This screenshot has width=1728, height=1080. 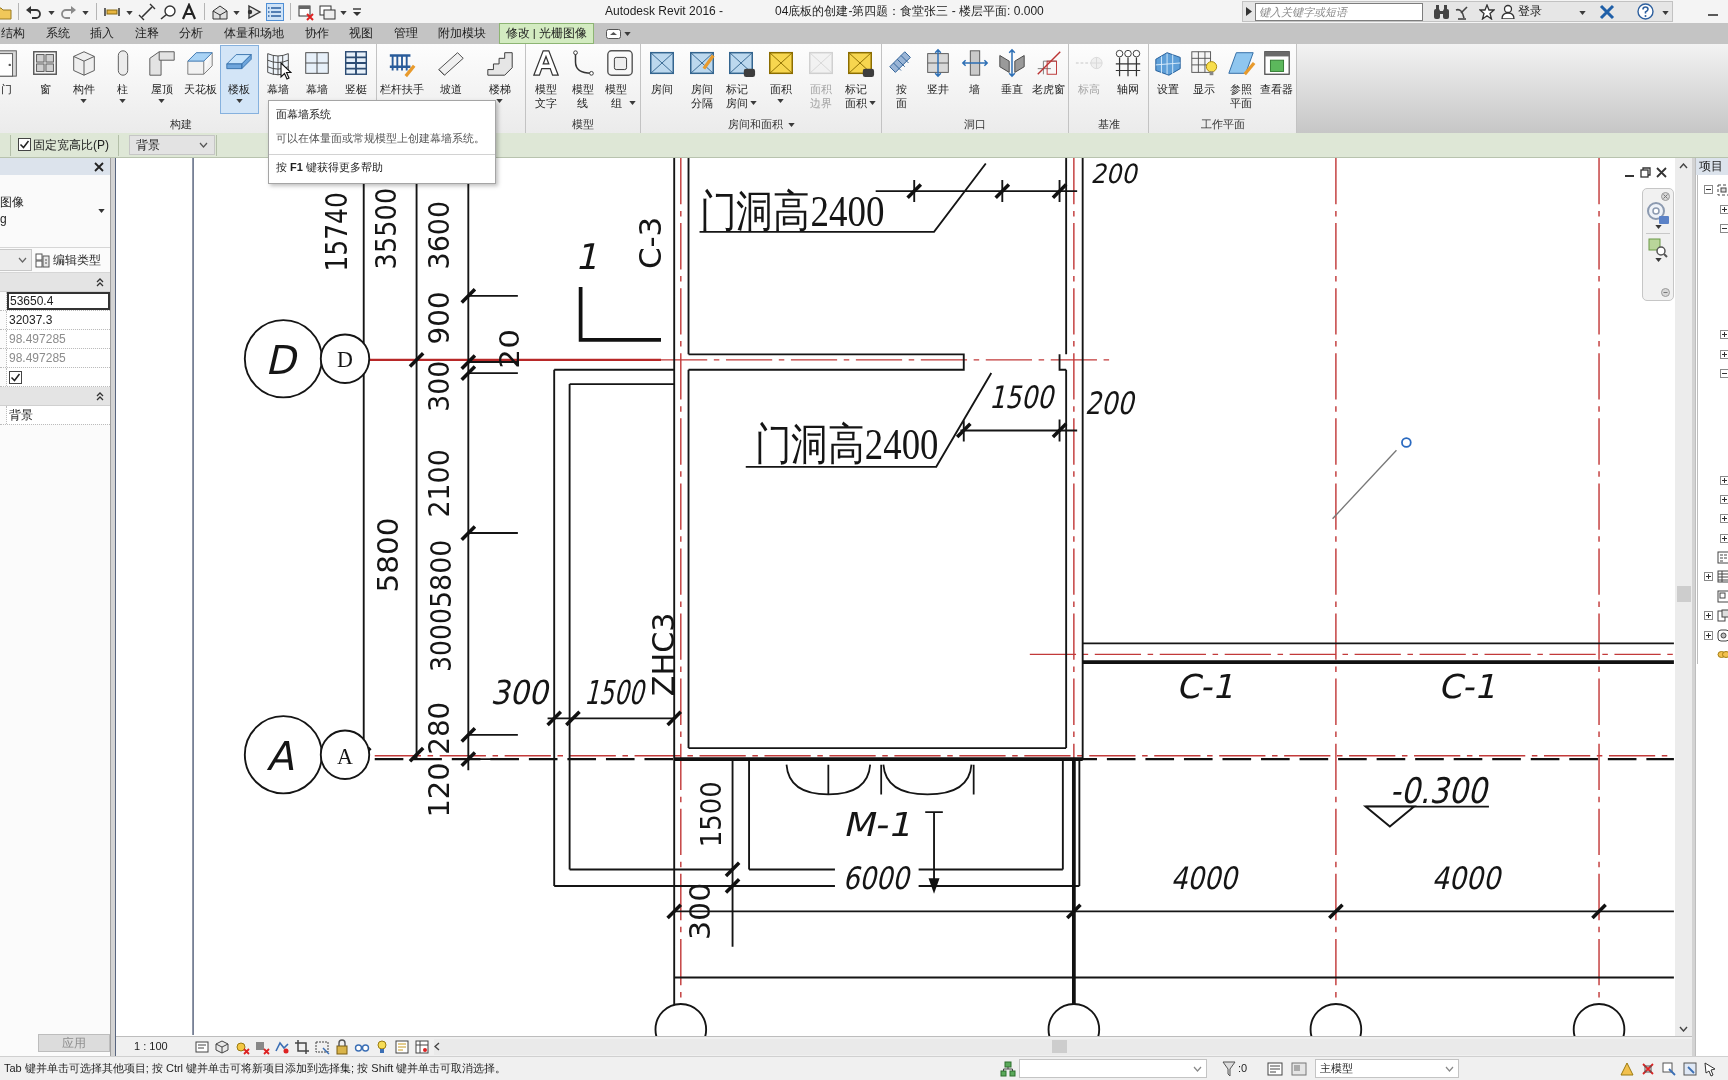 I want to click on tag-text: C-3, so click(x=650, y=243).